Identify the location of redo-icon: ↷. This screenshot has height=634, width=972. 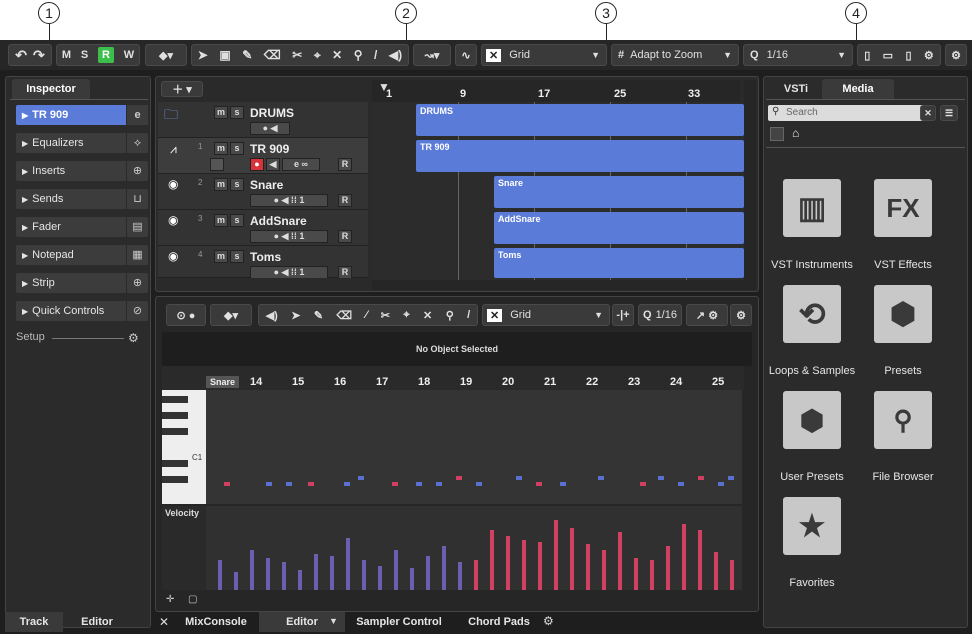
(39, 55).